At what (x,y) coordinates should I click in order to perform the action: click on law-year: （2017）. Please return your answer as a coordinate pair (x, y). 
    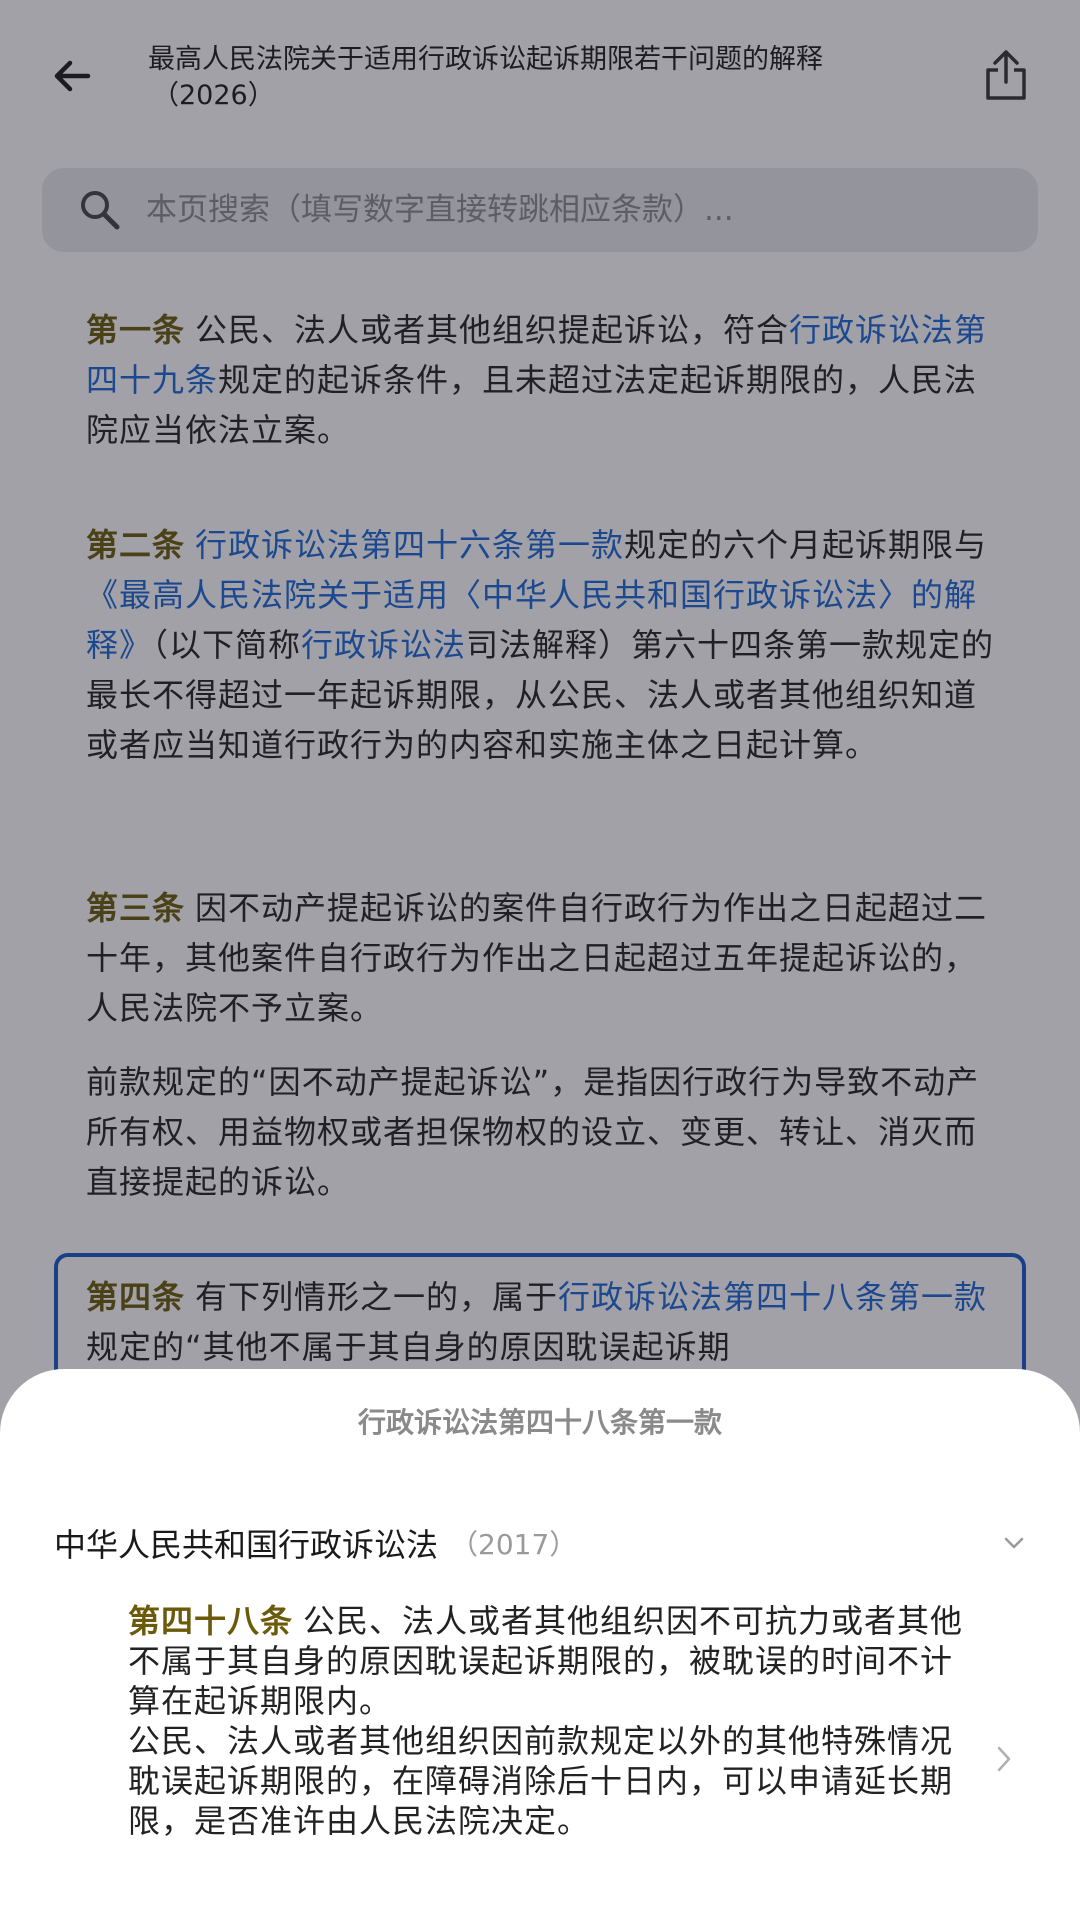
    Looking at the image, I should click on (514, 1544).